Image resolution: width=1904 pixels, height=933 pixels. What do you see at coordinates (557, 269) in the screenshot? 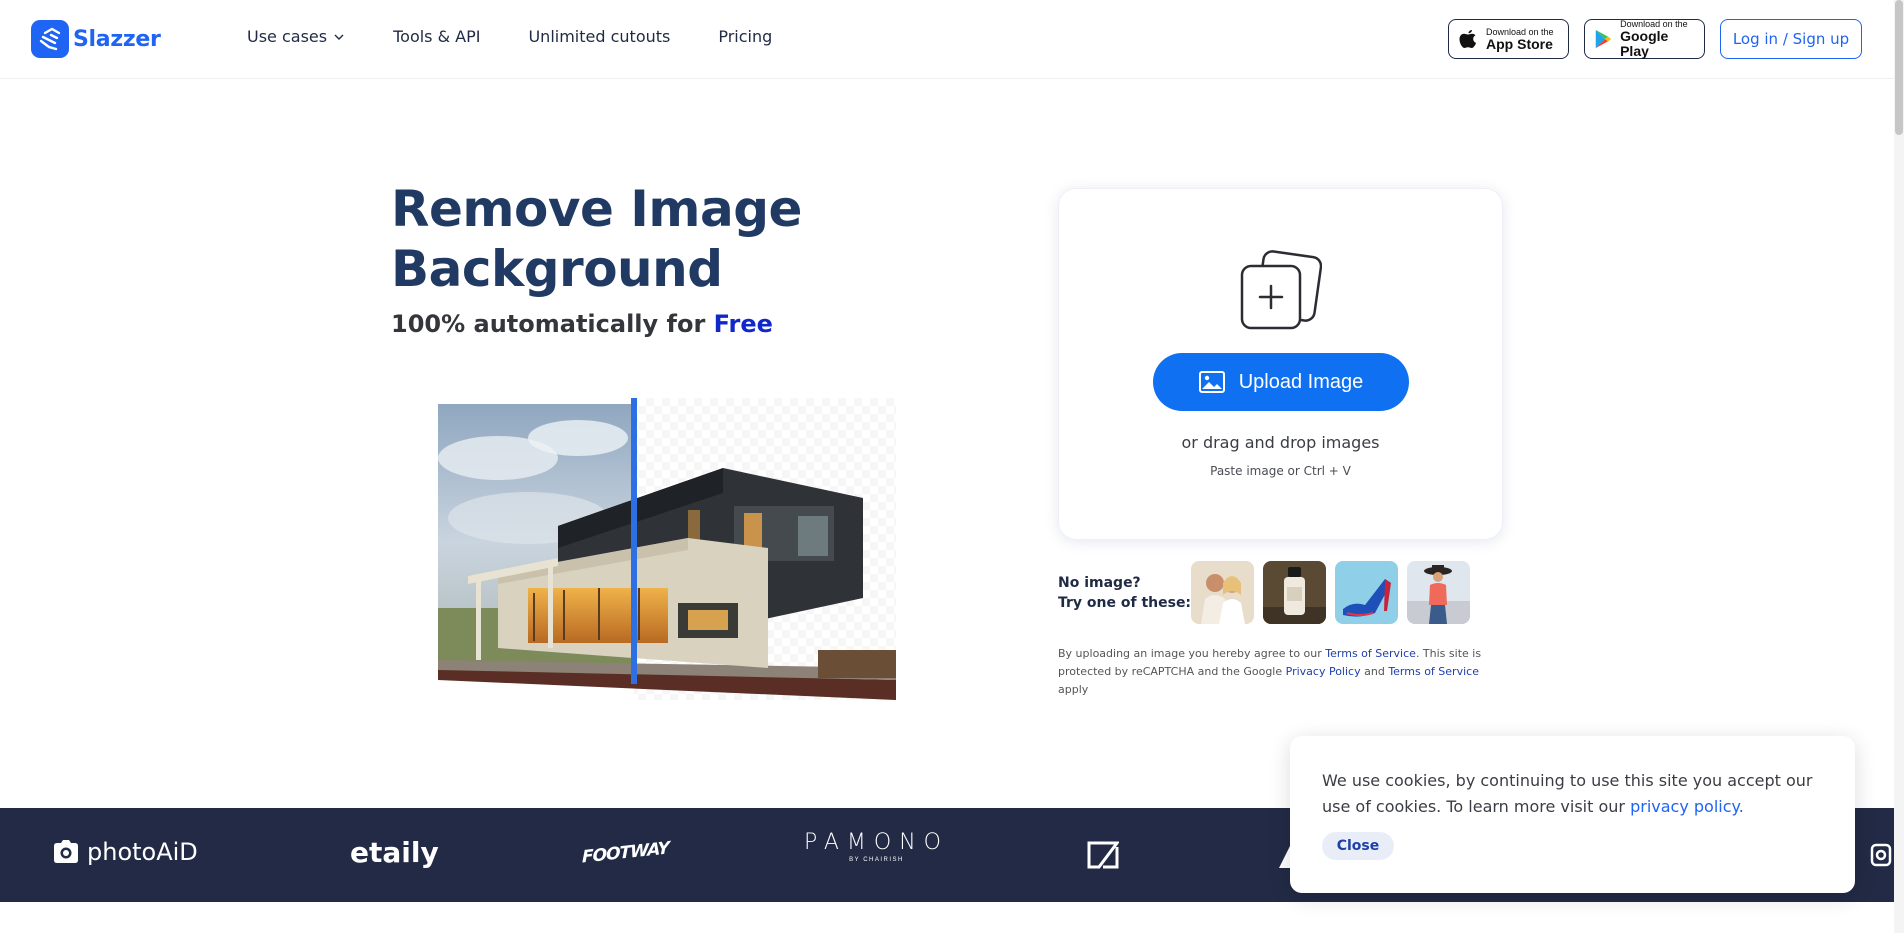
I see `hero-title-line2: Background` at bounding box center [557, 269].